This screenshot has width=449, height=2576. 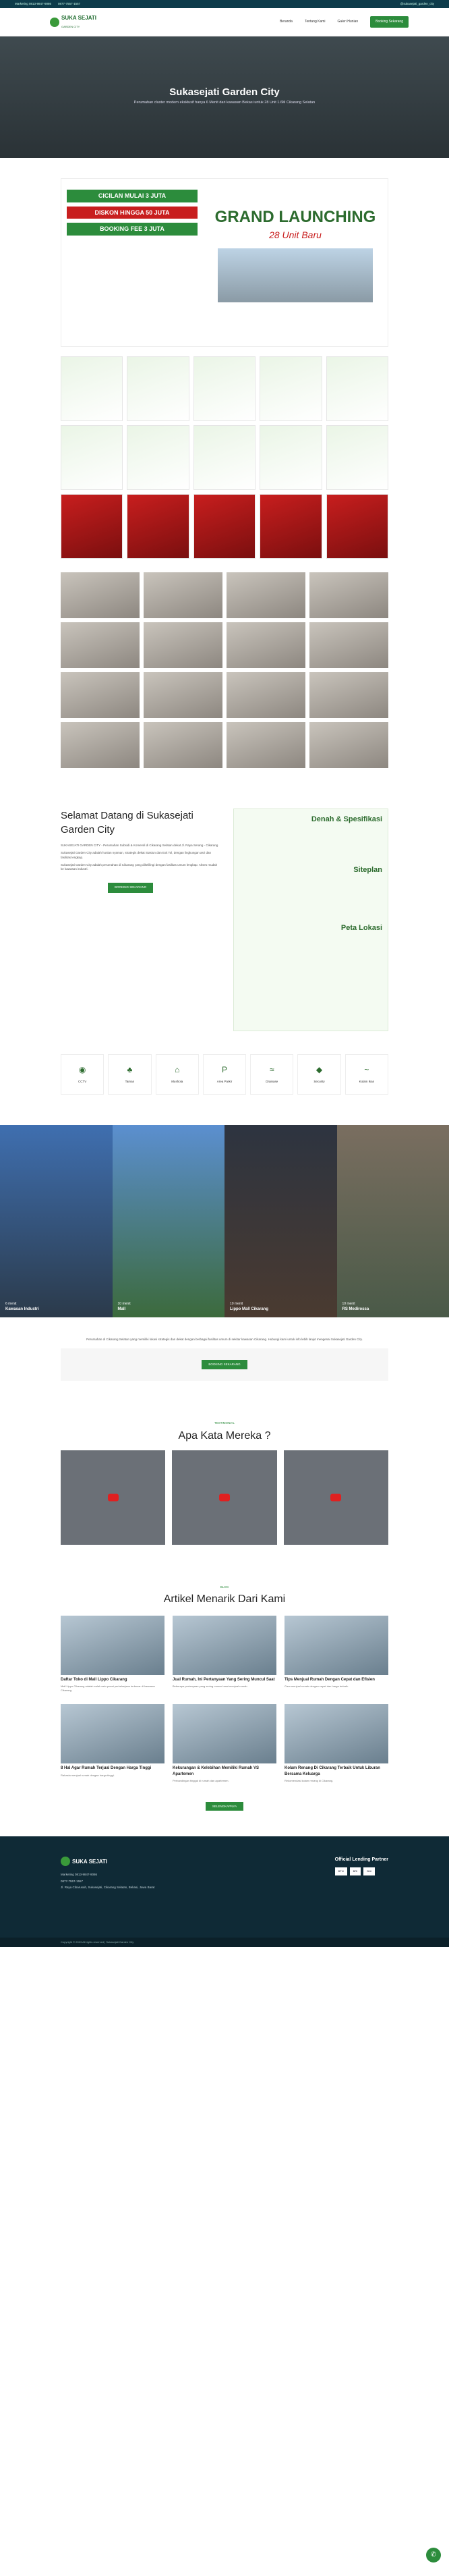 I want to click on menu-tentang: Tentang Kami, so click(x=315, y=22).